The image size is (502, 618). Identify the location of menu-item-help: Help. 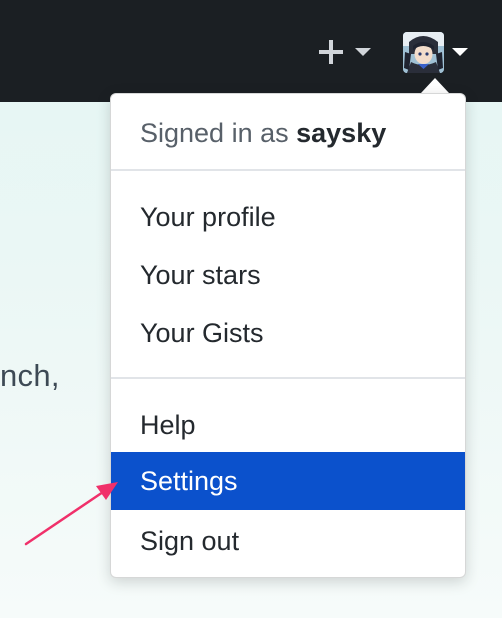
(288, 425).